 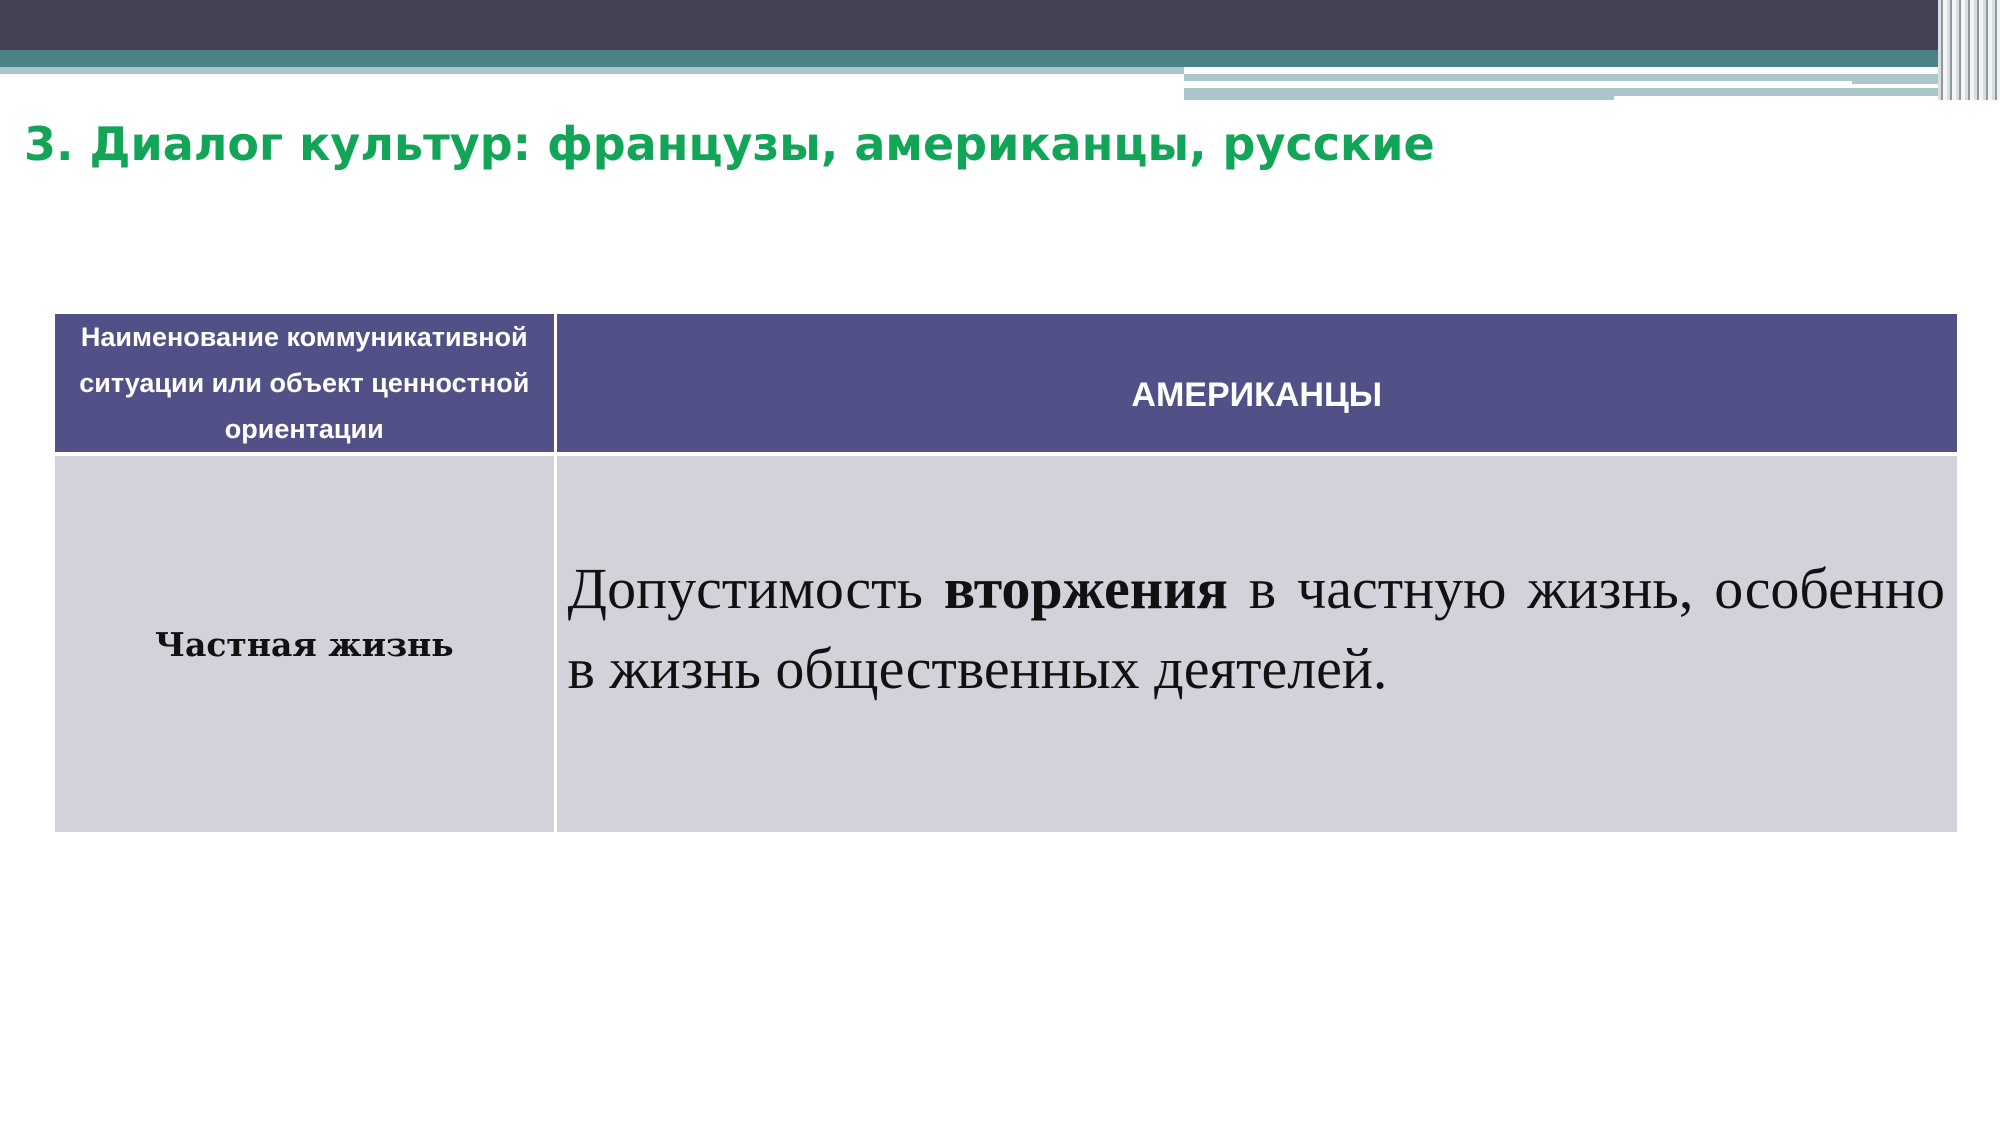 I want to click on header-bar-light, so click(x=592, y=70).